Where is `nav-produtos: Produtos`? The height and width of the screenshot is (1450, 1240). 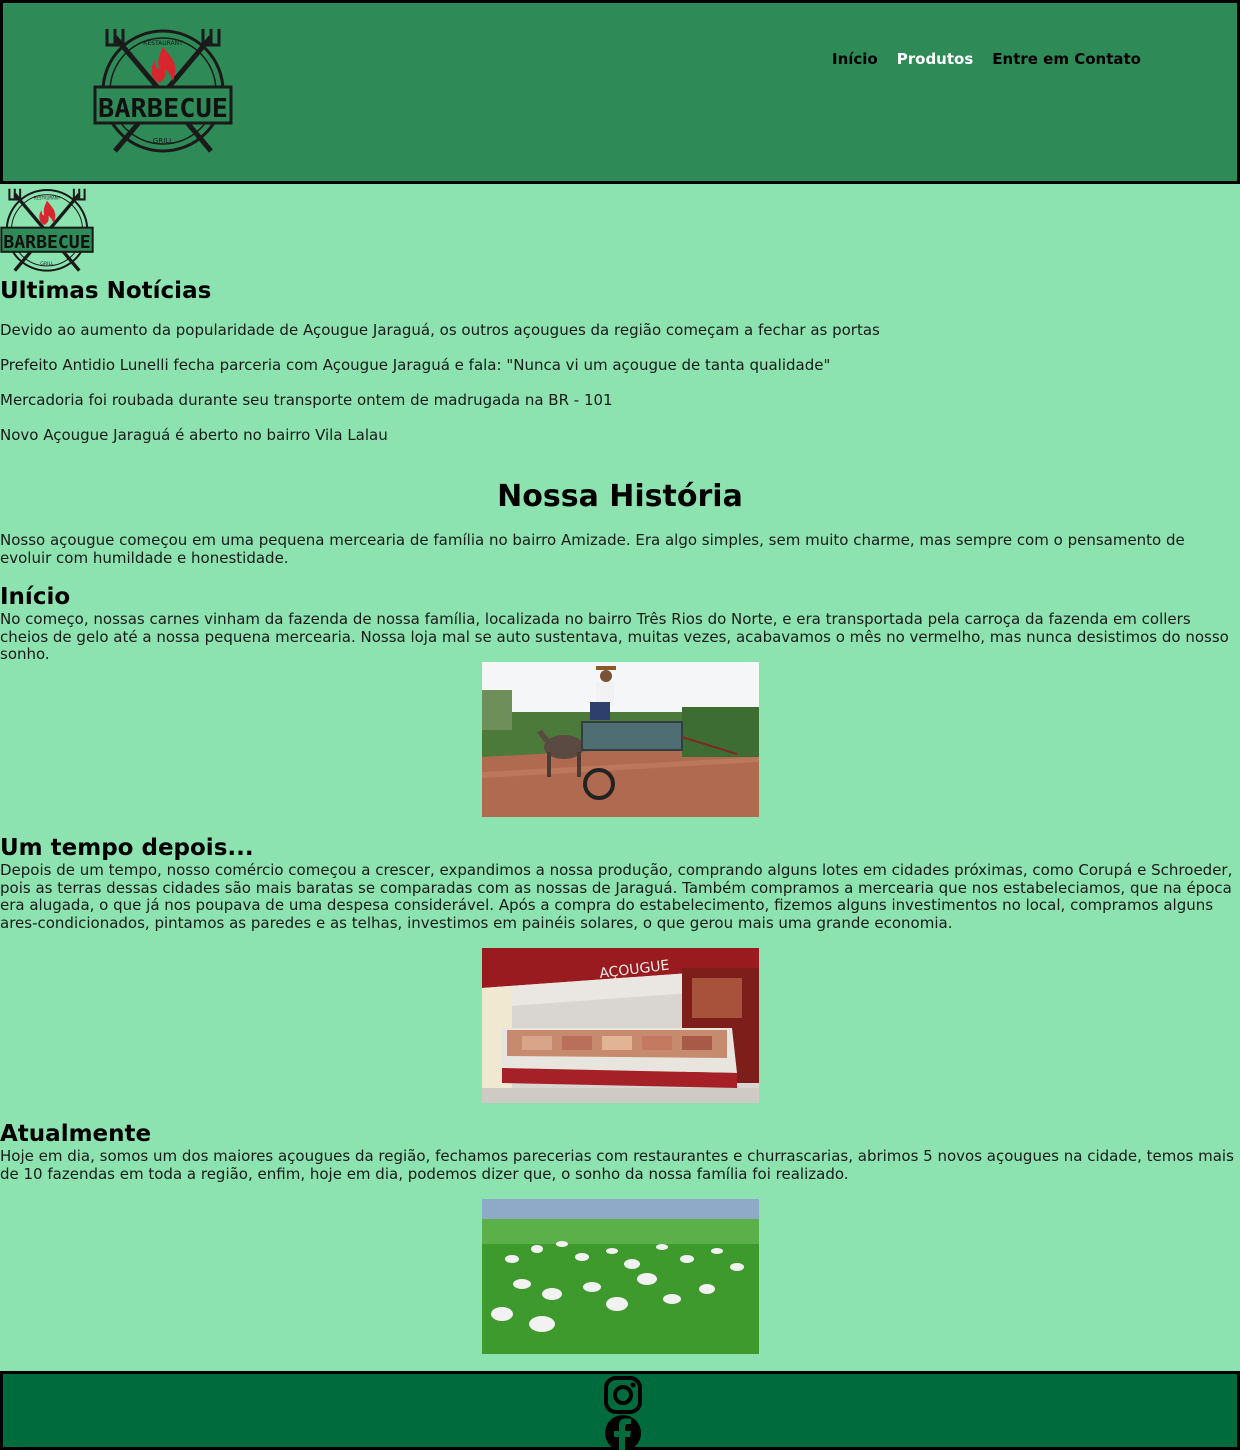
nav-produtos: Produtos is located at coordinates (935, 59).